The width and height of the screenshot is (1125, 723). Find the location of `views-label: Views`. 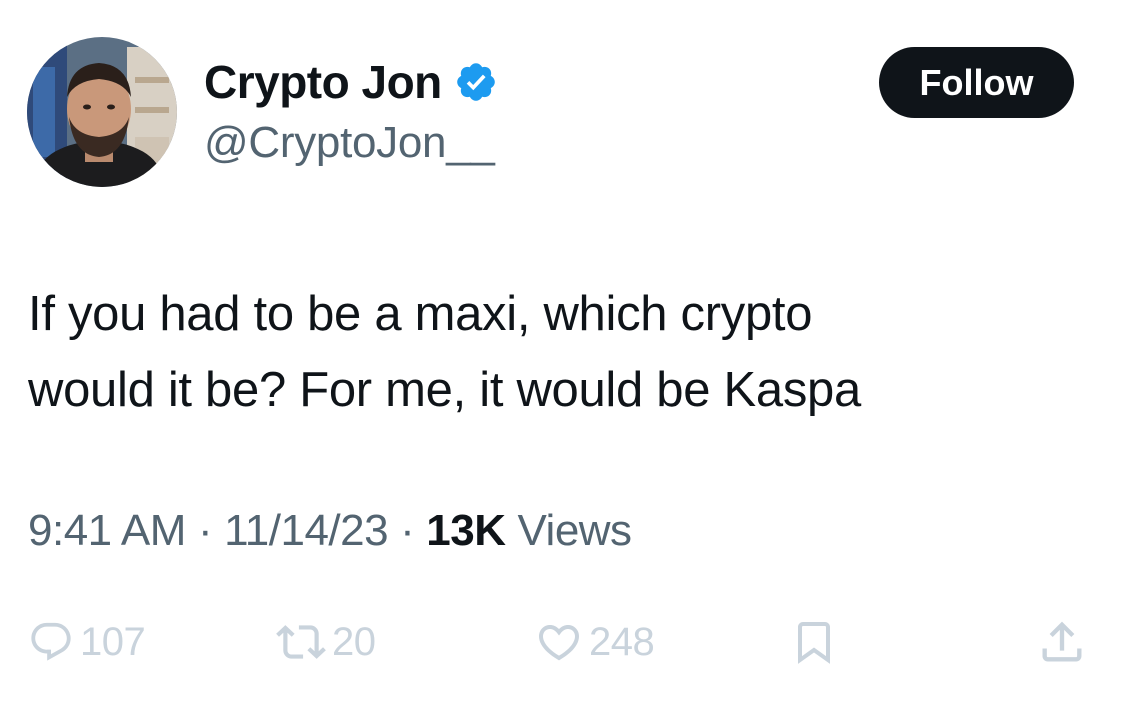

views-label: Views is located at coordinates (574, 530).